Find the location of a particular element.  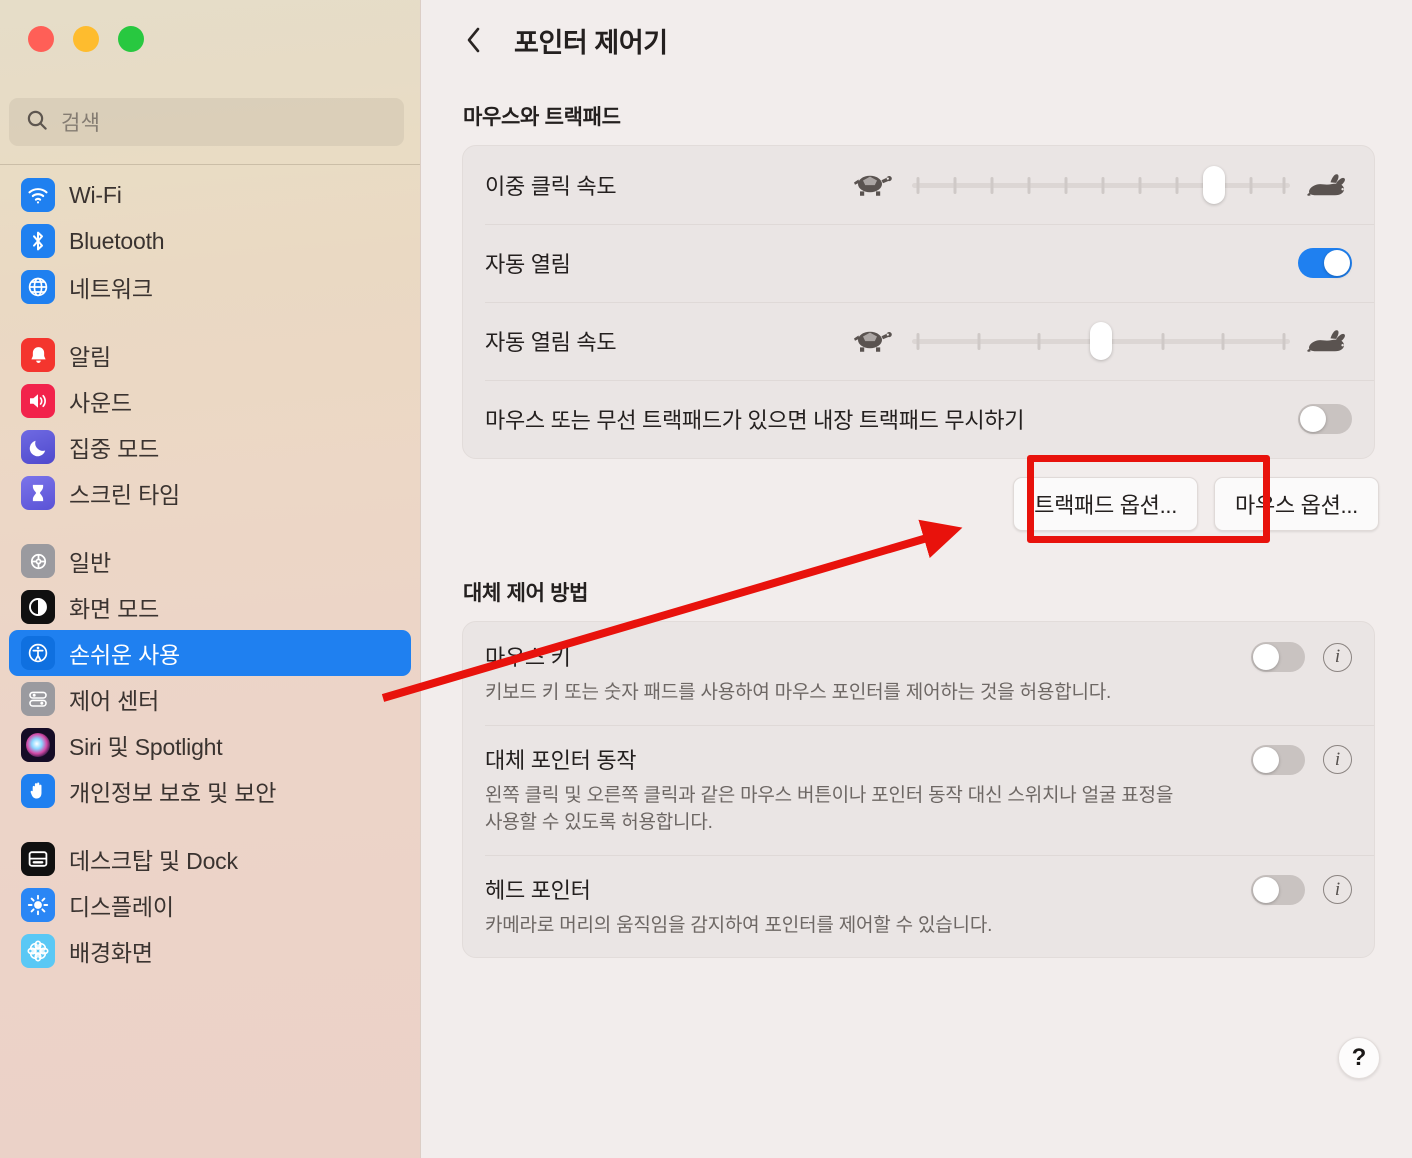

spring-loading-speed-slider is located at coordinates (1101, 341).